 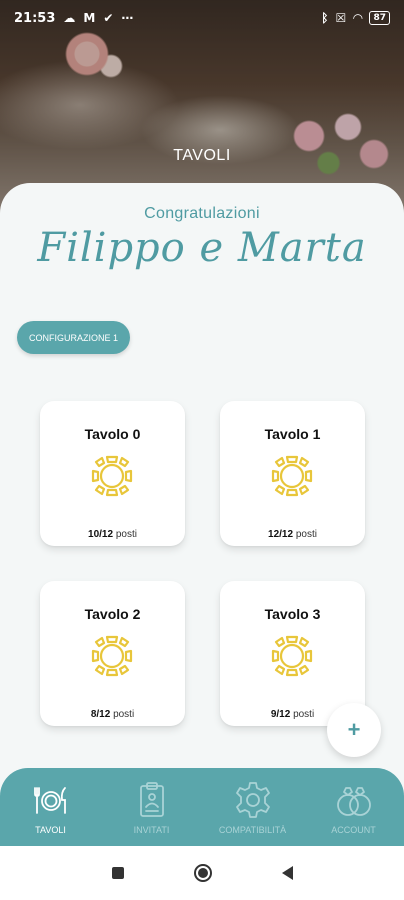 What do you see at coordinates (112, 434) in the screenshot?
I see `table-name: Tavolo 0` at bounding box center [112, 434].